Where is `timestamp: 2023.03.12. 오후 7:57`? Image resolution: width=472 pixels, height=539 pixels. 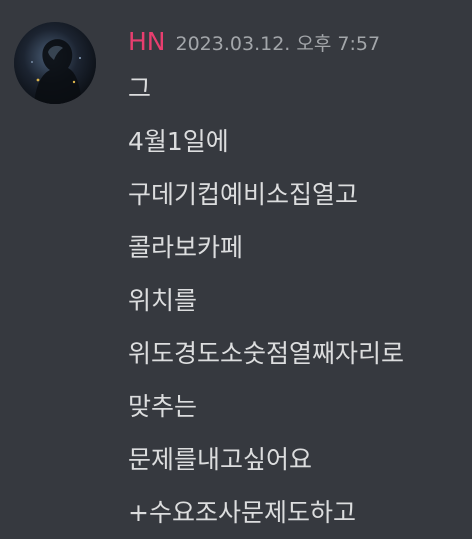 timestamp: 2023.03.12. 오후 7:57 is located at coordinates (278, 44).